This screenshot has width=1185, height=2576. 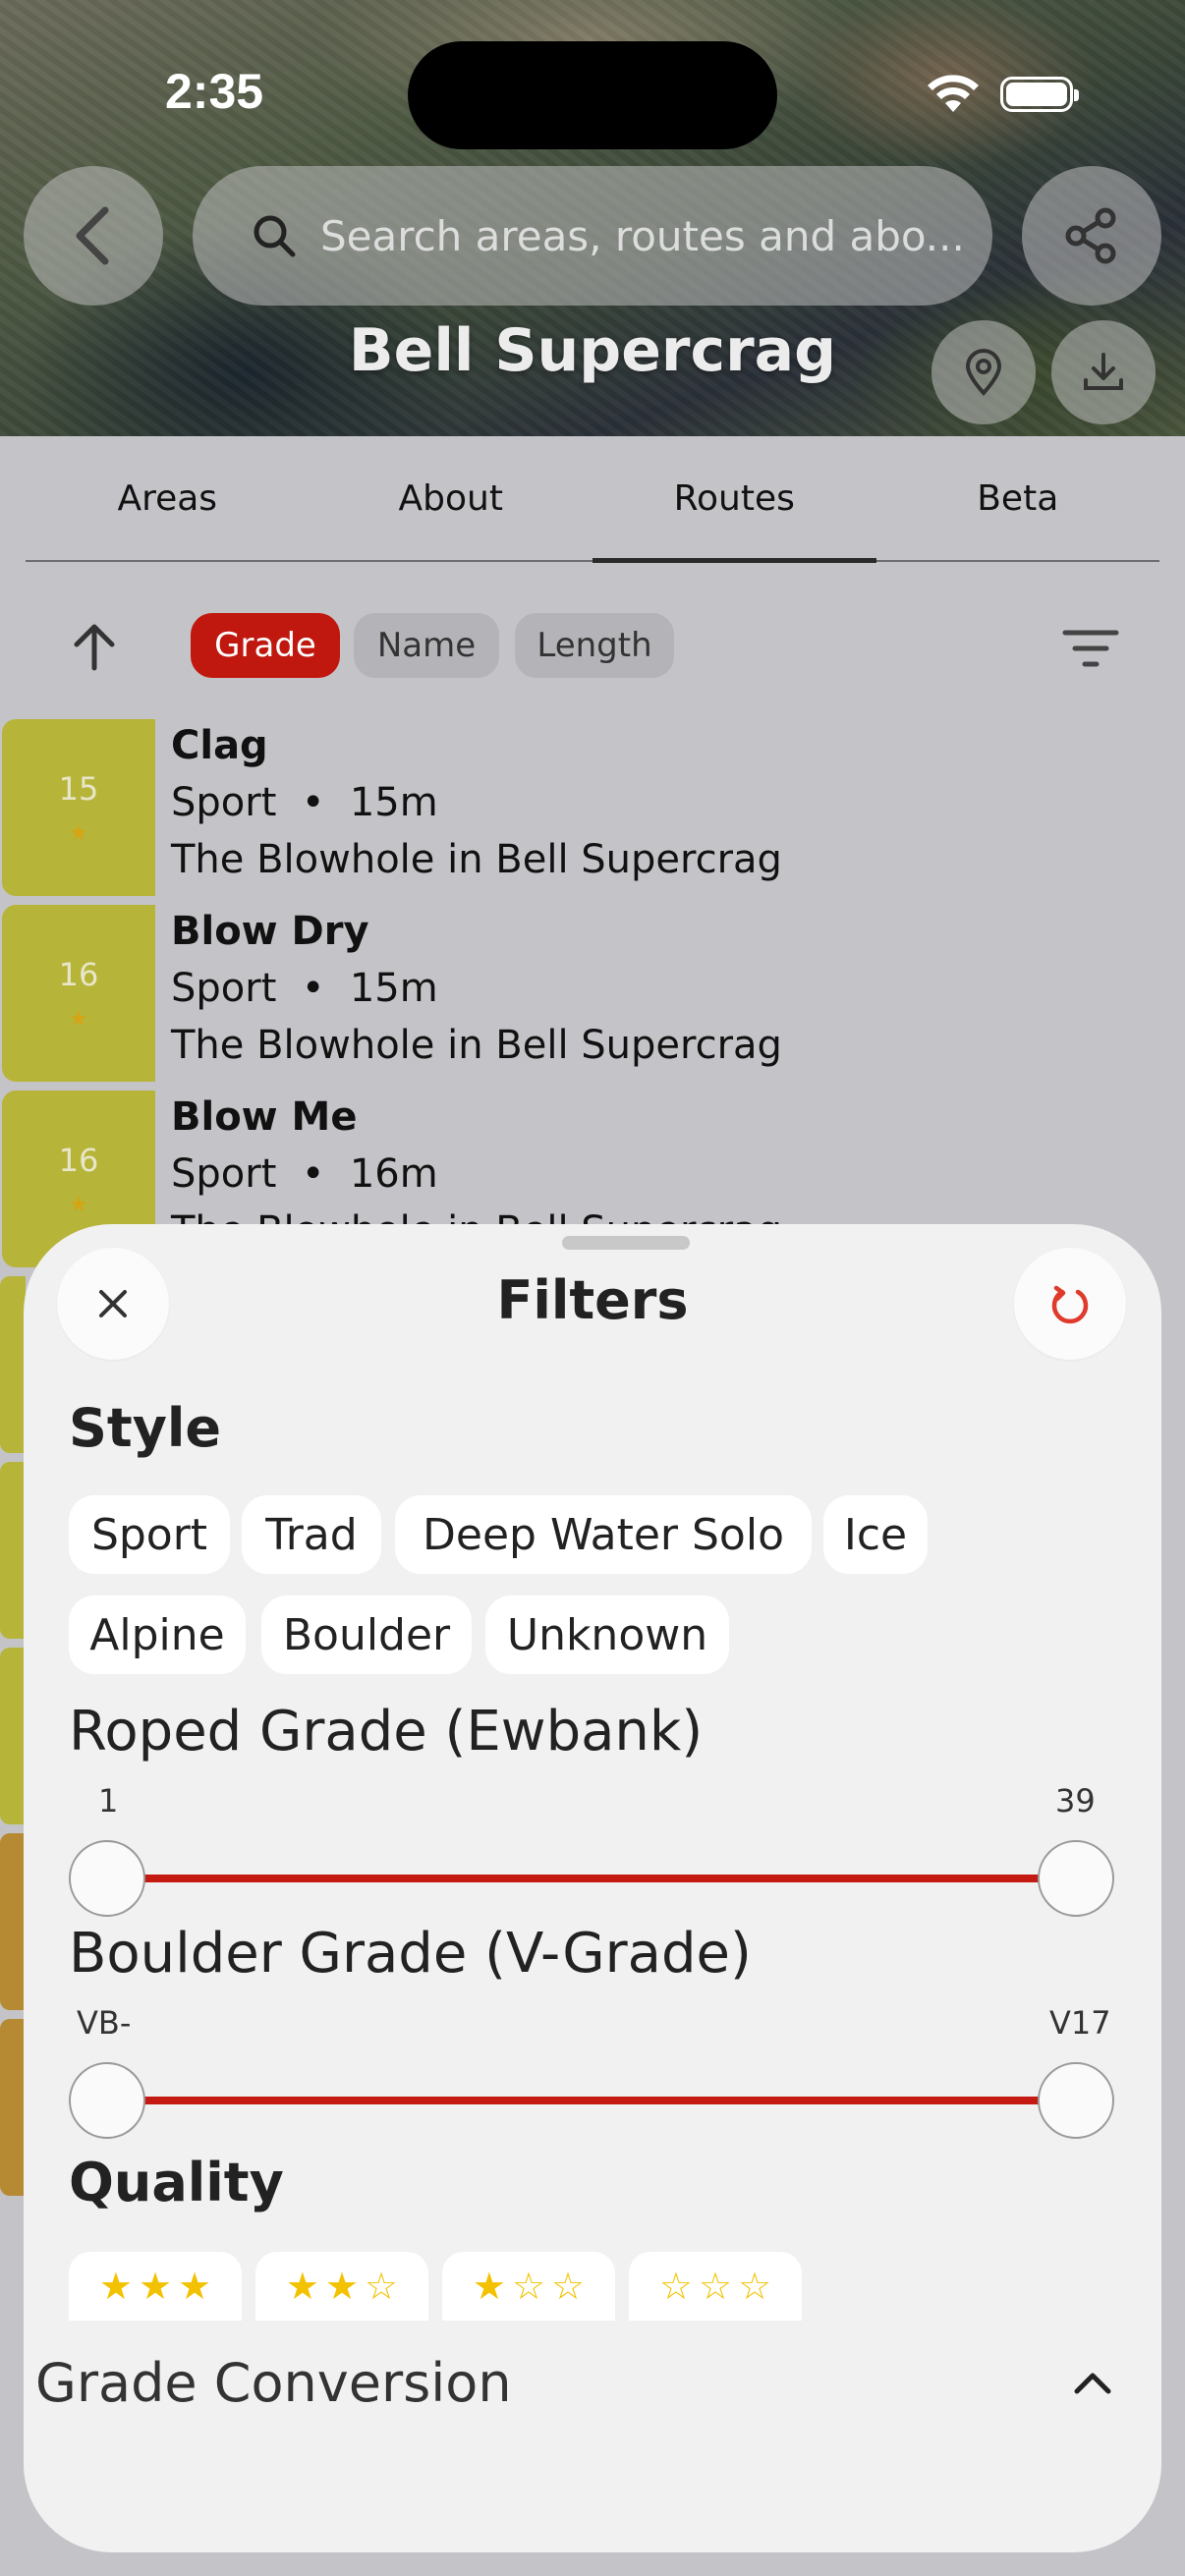 I want to click on tab-routes: Routes, so click(x=734, y=499).